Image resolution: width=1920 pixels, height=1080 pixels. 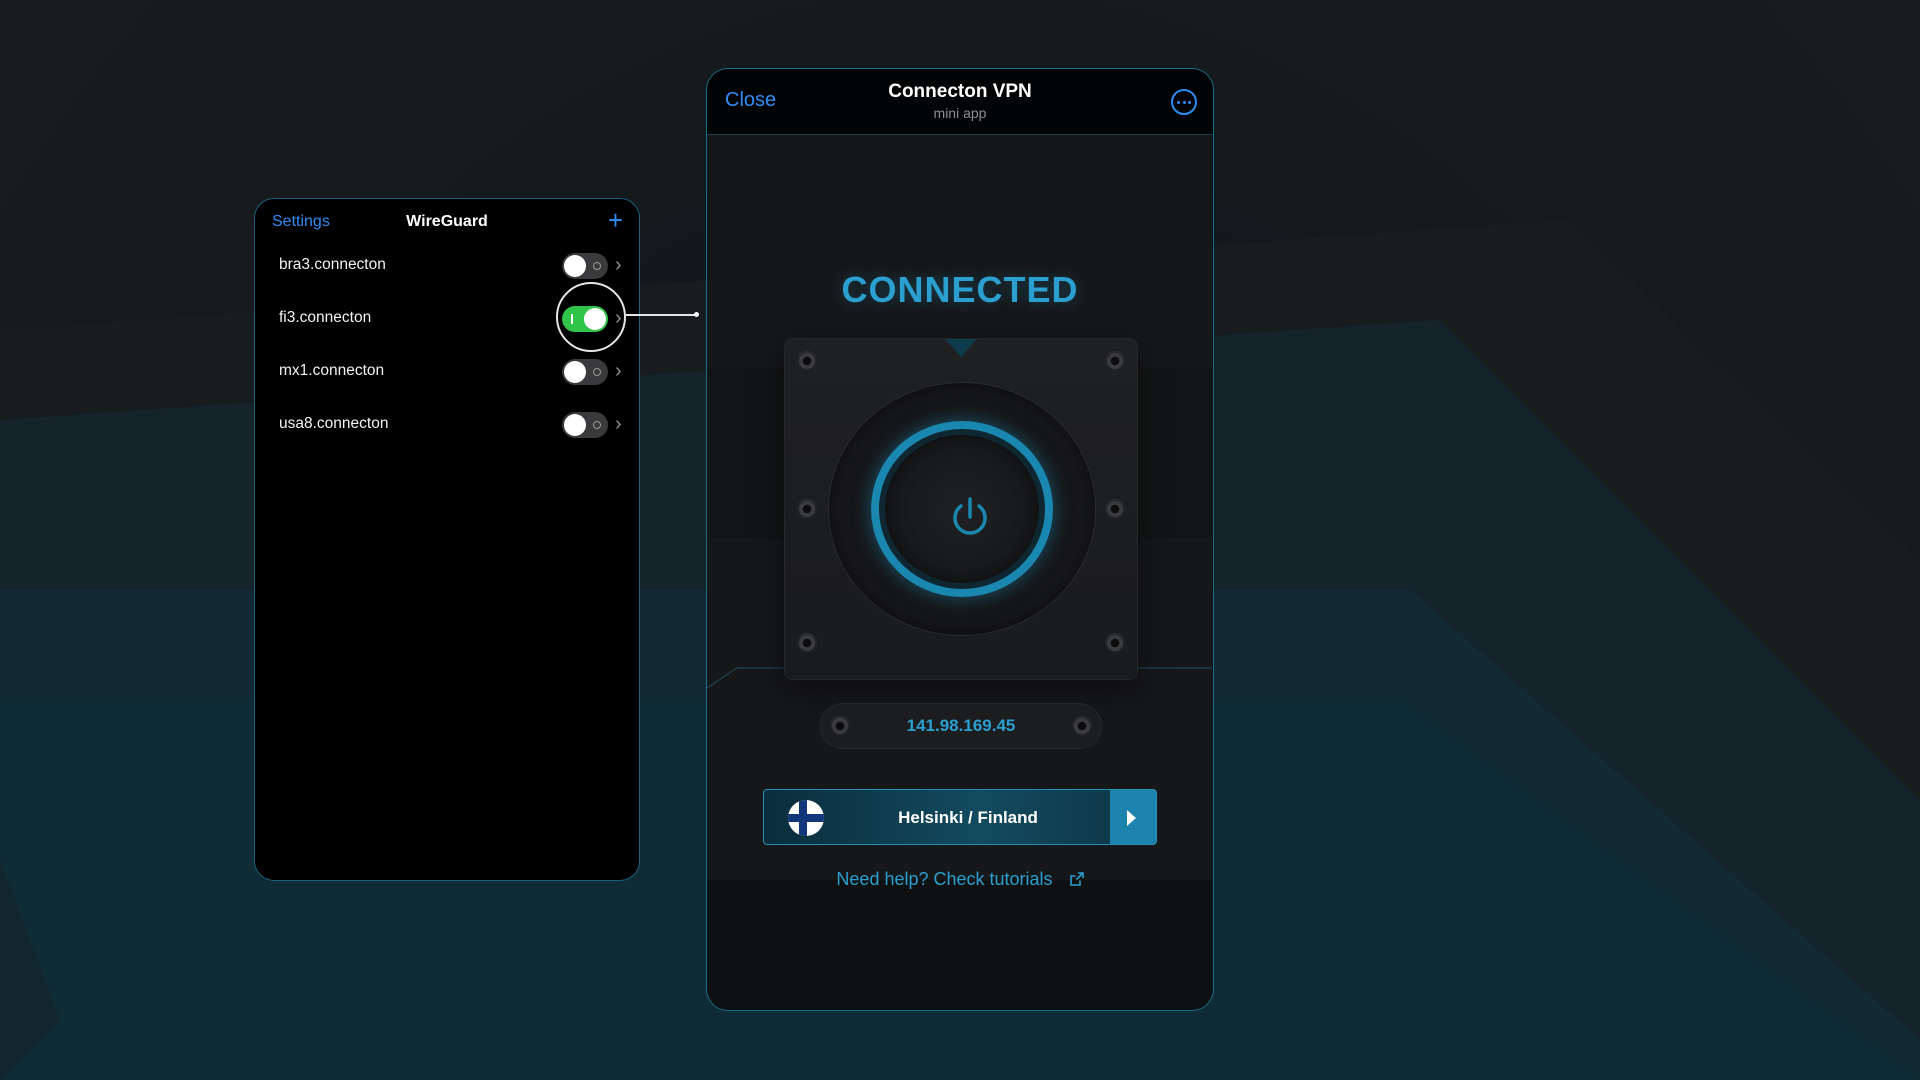 What do you see at coordinates (961, 348) in the screenshot?
I see `plate-notch` at bounding box center [961, 348].